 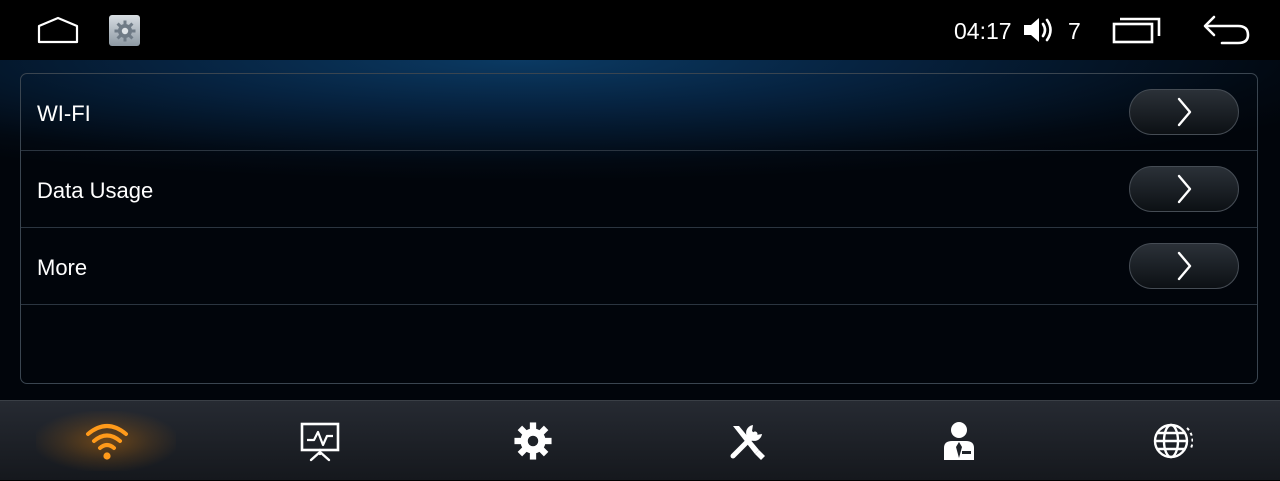 I want to click on more-open-button, so click(x=1184, y=266).